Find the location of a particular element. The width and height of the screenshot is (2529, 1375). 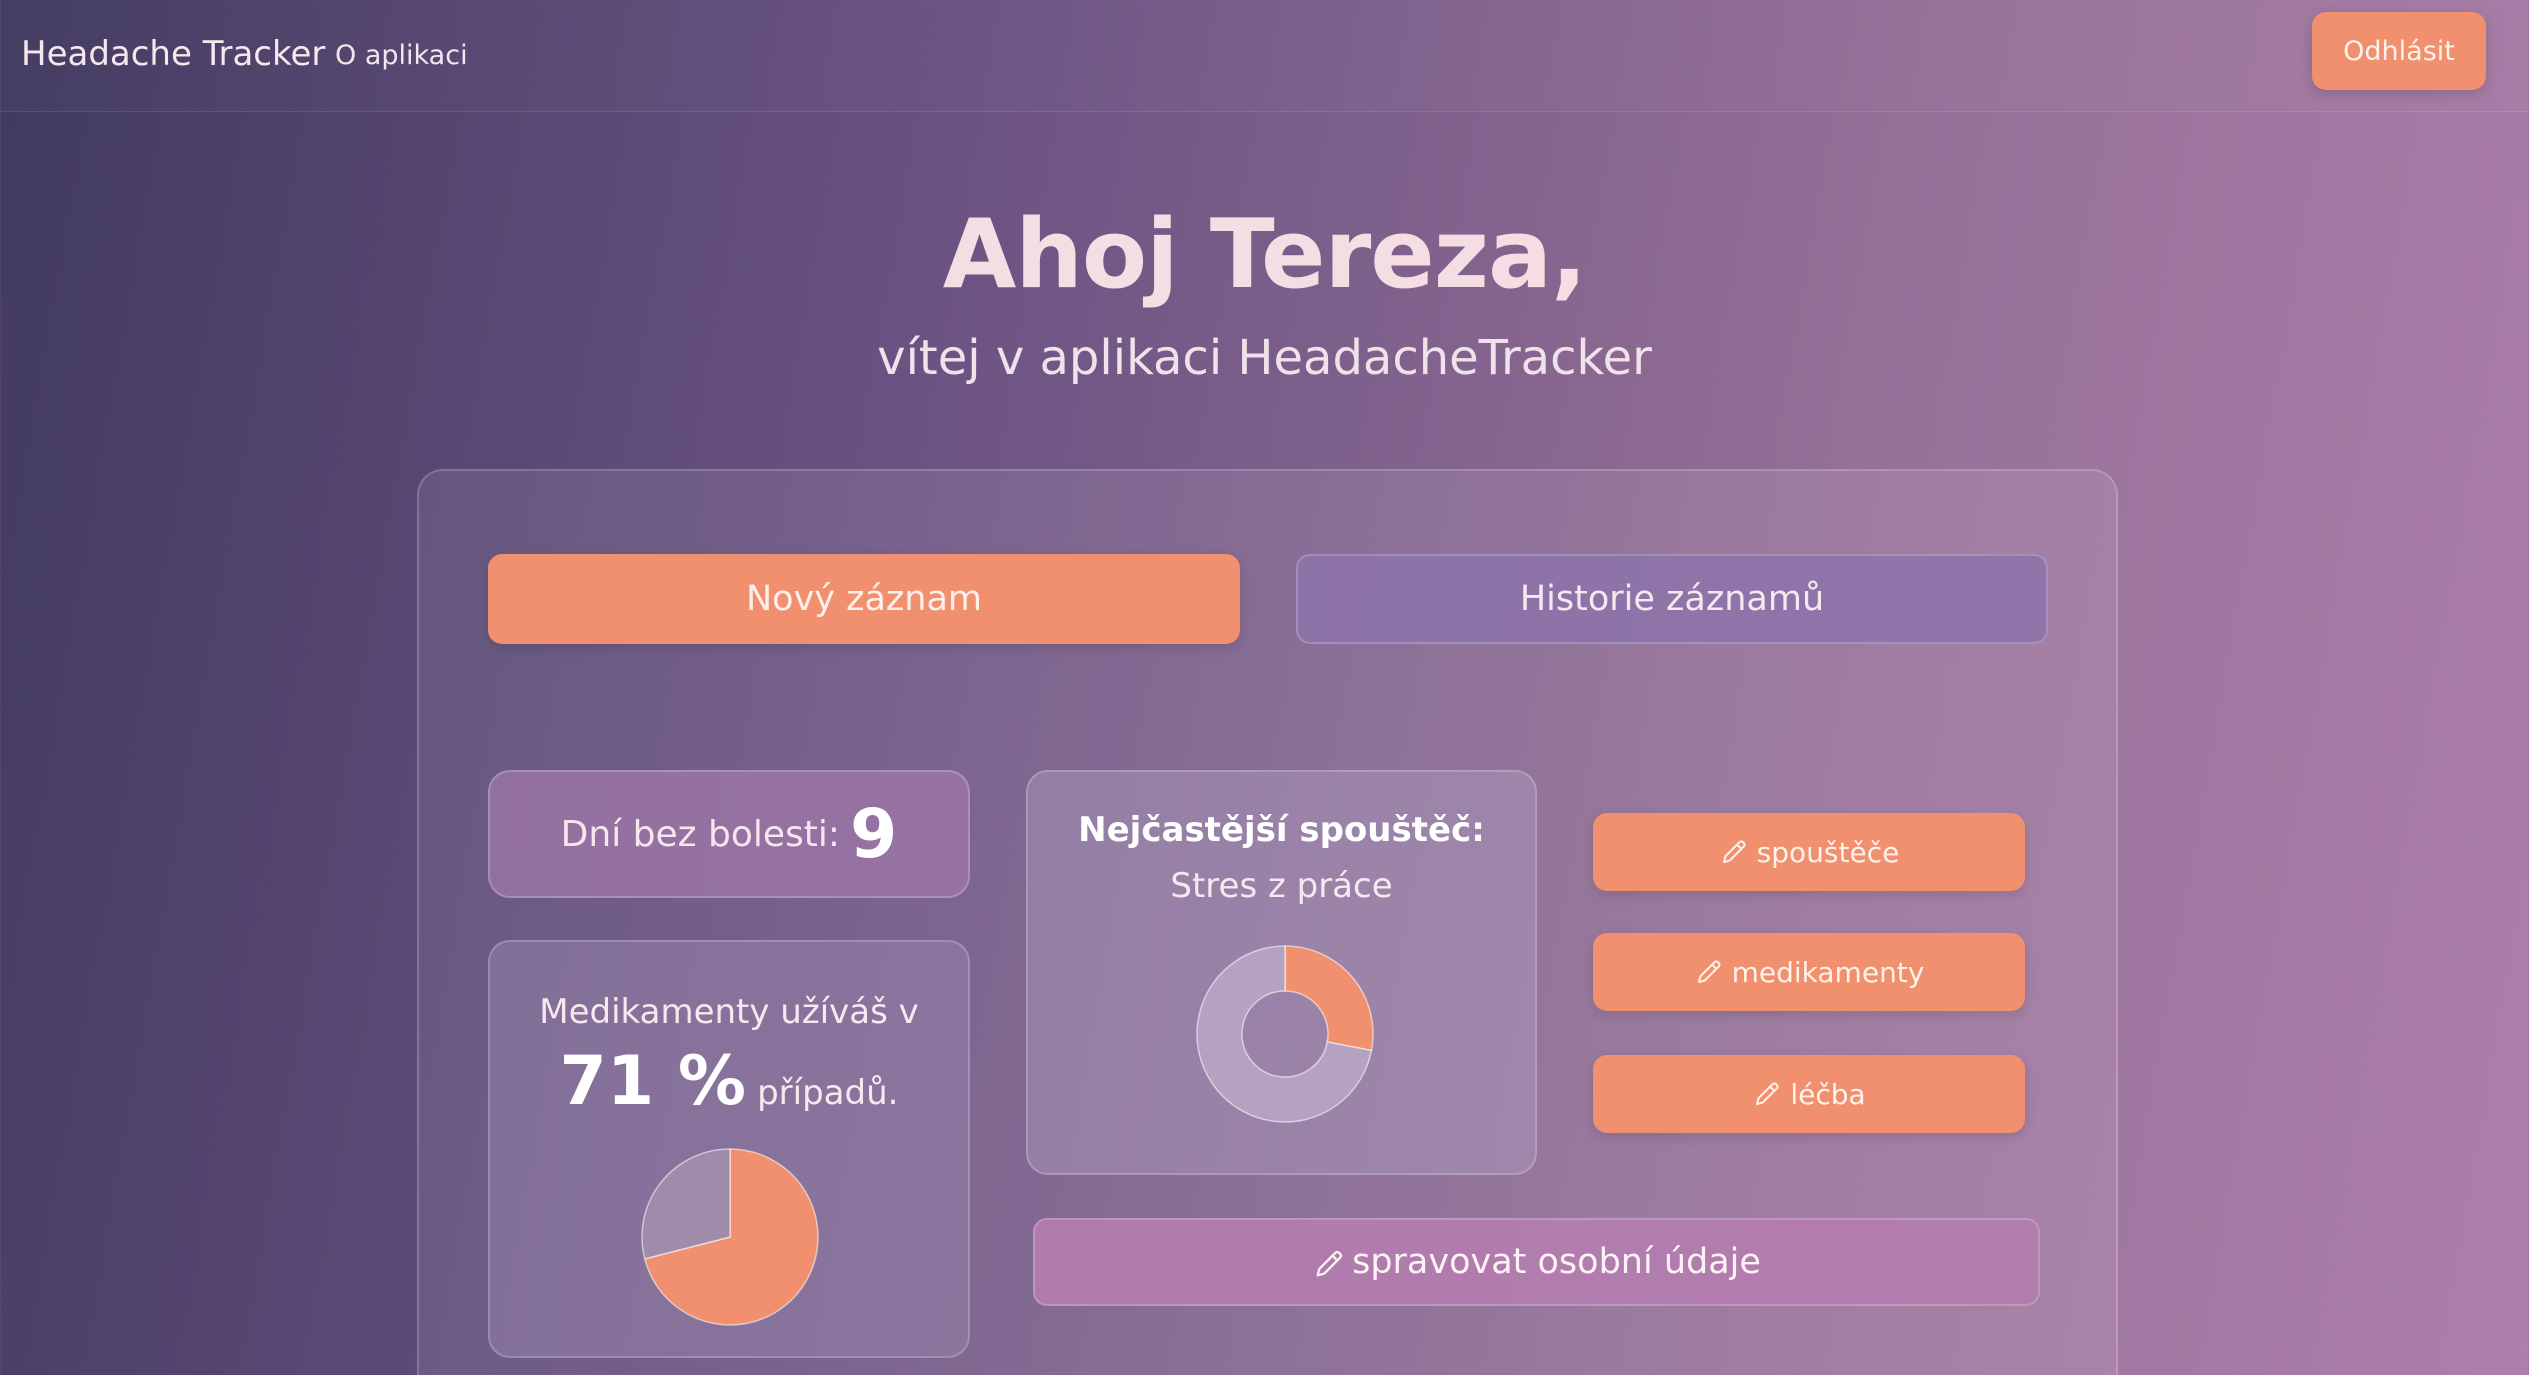

navbar: Headache Tracker O aplikaci Odhlásit is located at coordinates (1264, 56).